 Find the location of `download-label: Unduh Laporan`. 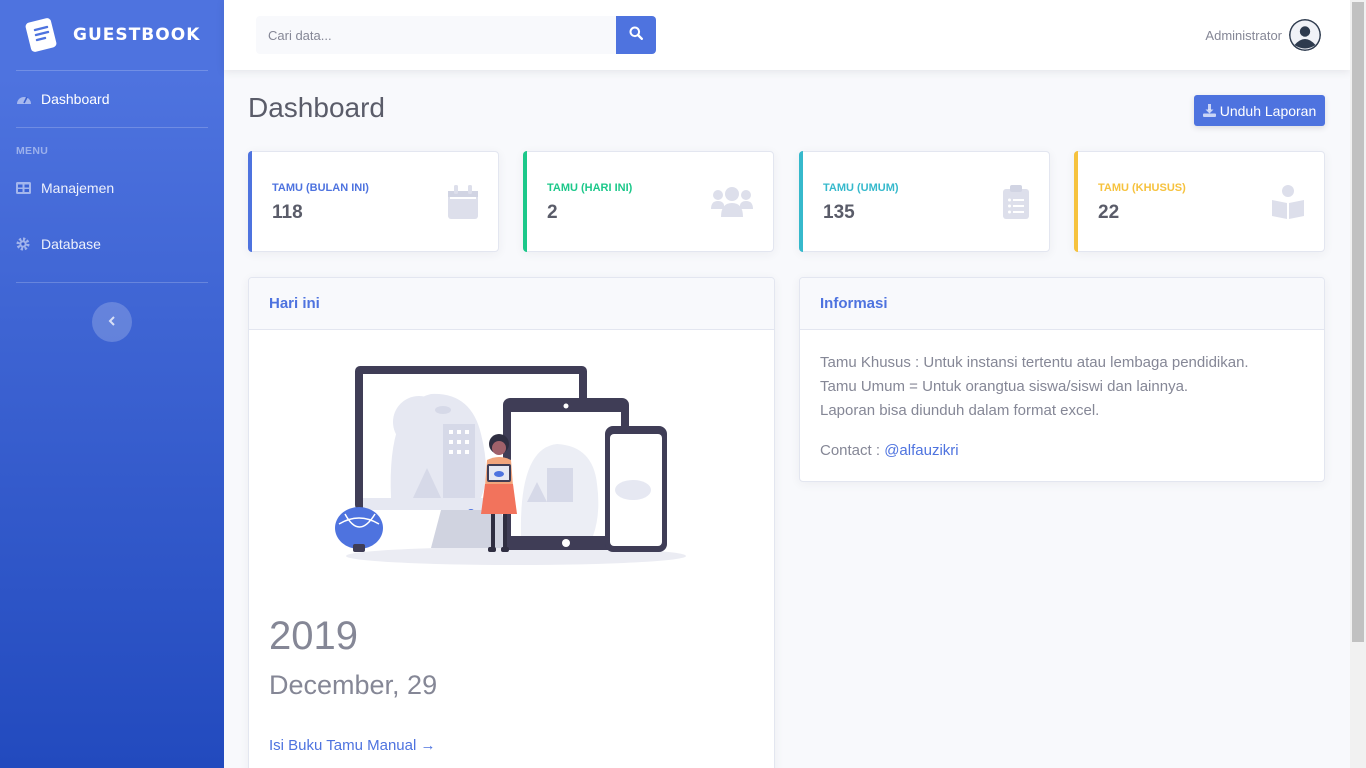

download-label: Unduh Laporan is located at coordinates (1268, 110).